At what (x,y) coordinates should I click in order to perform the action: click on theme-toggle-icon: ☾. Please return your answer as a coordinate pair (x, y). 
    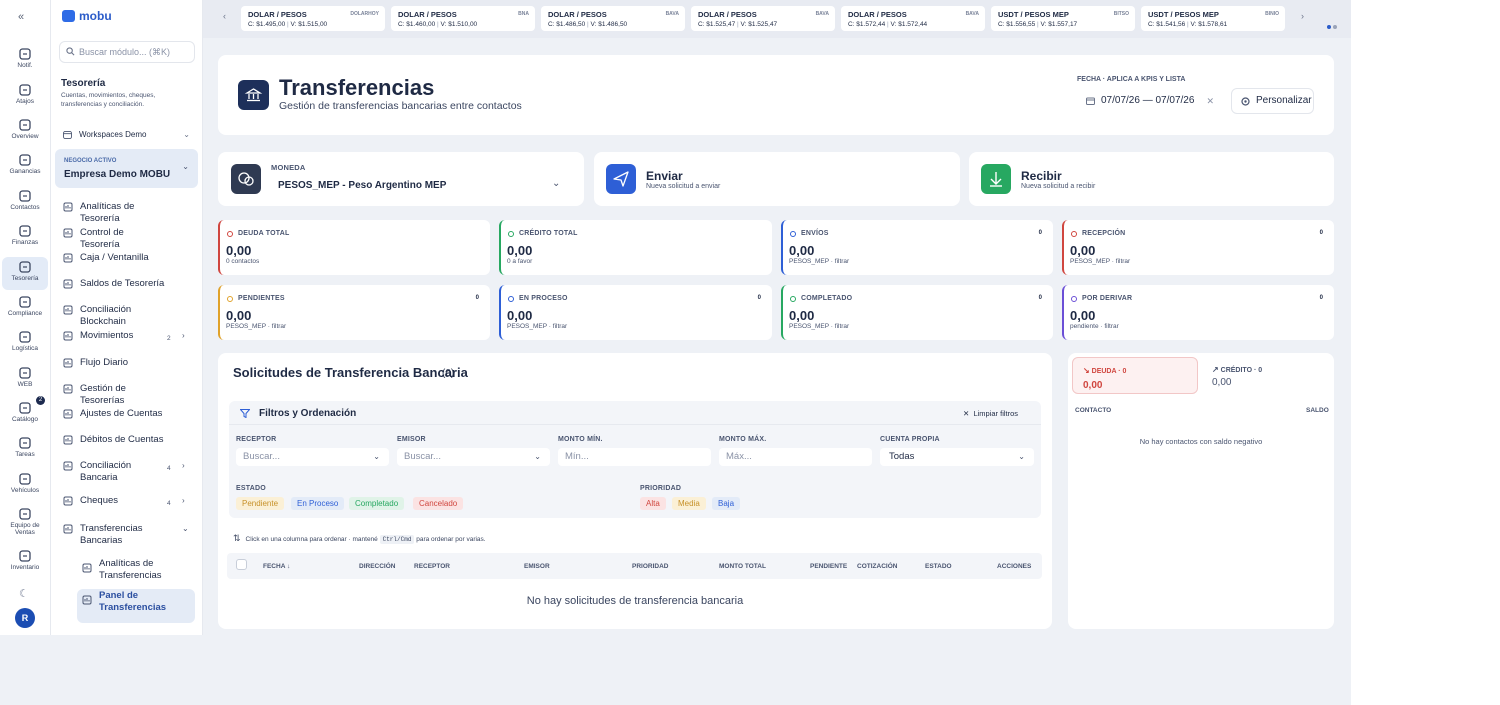
    Looking at the image, I should click on (24, 593).